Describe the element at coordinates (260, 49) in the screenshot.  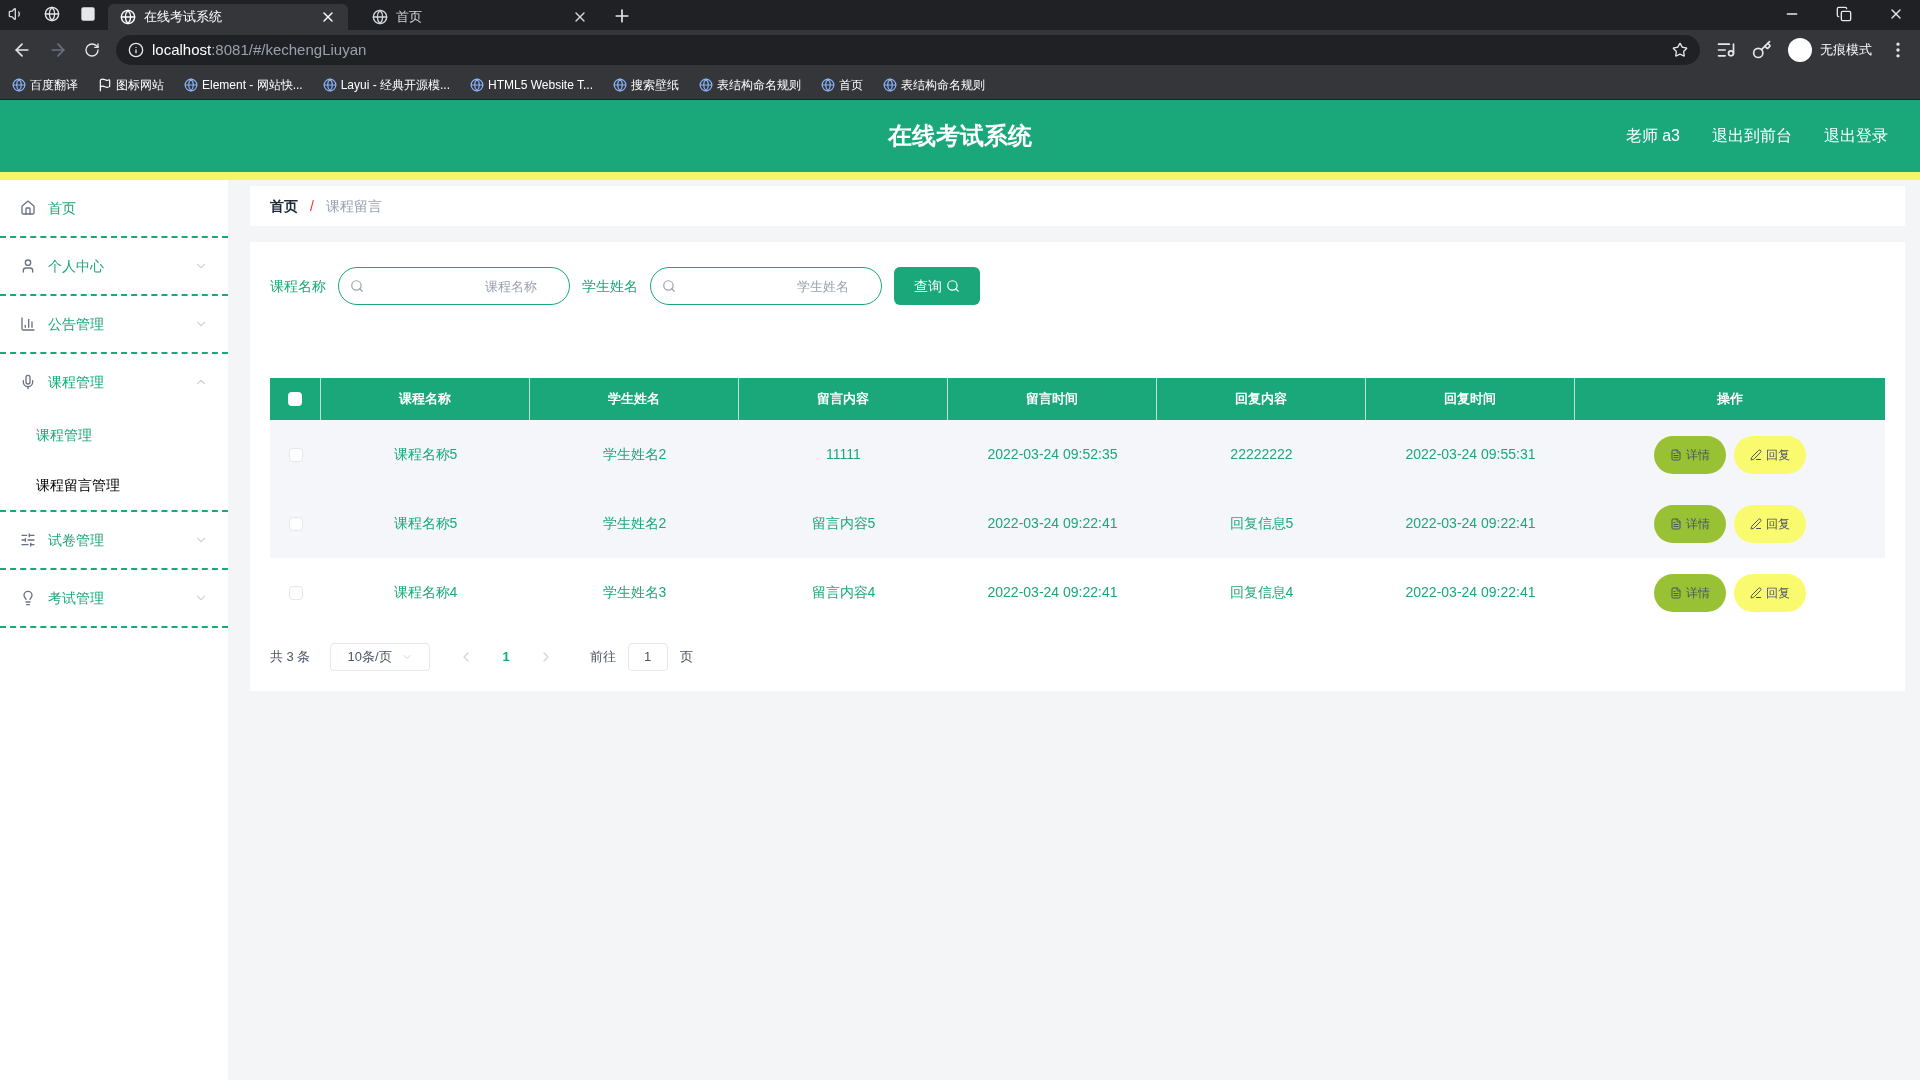
I see `url-text: localhost:8081/#/kechengLiuyan` at that location.